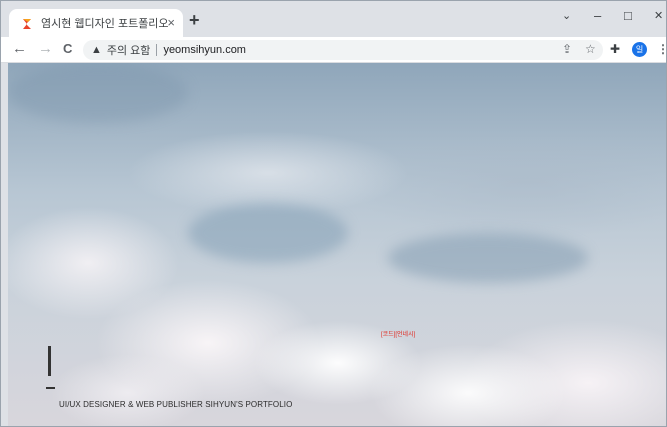 Image resolution: width=667 pixels, height=427 pixels. Describe the element at coordinates (615, 49) in the screenshot. I see `extensions-icon: ✚` at that location.